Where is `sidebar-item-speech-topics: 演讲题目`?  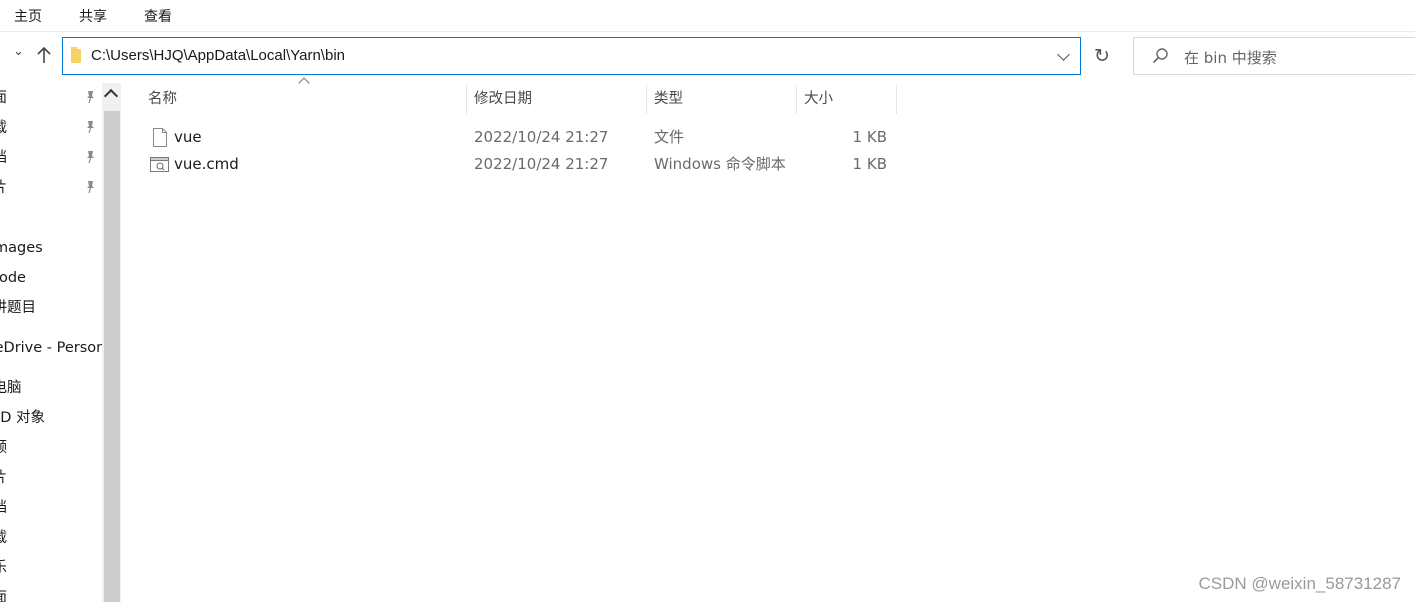
sidebar-item-speech-topics: 演讲题目 is located at coordinates (51, 308).